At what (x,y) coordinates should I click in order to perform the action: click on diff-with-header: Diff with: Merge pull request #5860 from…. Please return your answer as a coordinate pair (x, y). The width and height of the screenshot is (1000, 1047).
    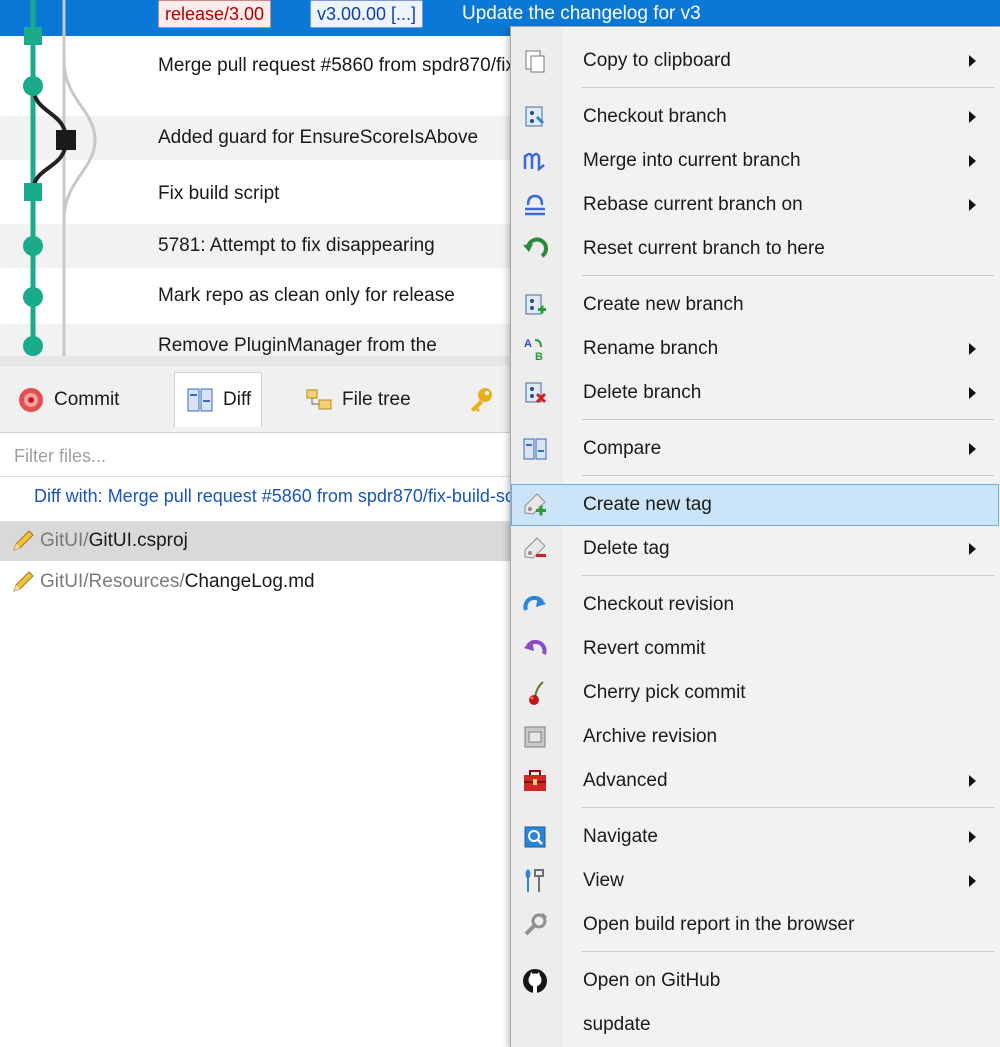
    Looking at the image, I should click on (286, 496).